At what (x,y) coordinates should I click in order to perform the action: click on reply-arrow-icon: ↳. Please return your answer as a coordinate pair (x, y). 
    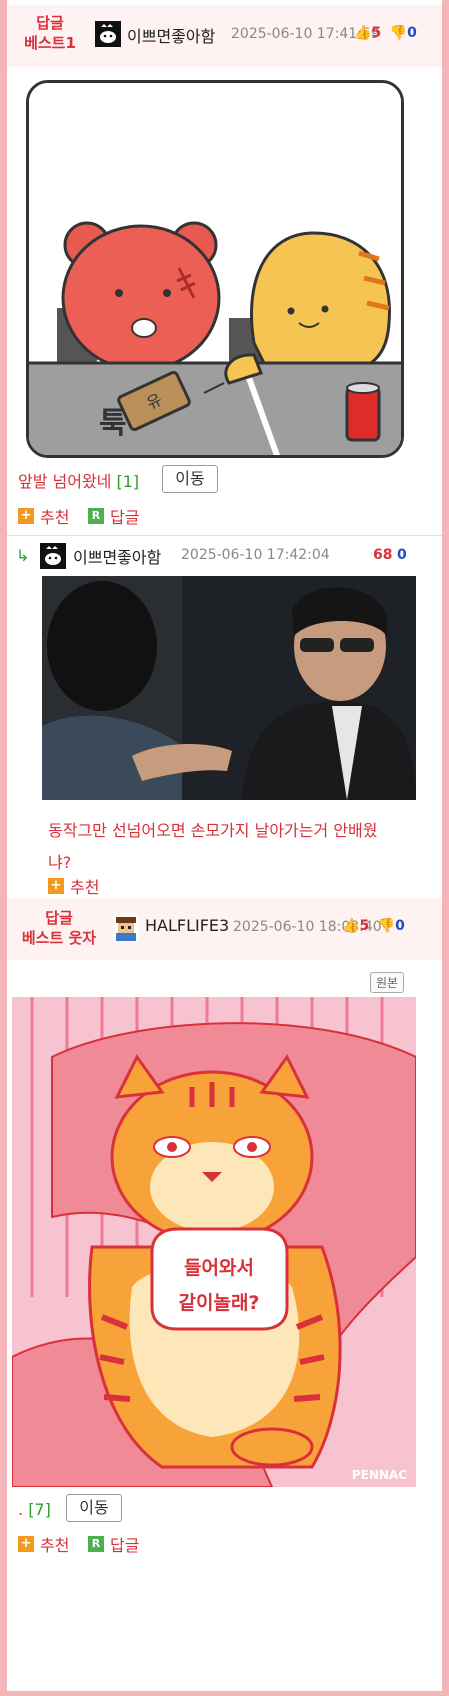
    Looking at the image, I should click on (23, 555).